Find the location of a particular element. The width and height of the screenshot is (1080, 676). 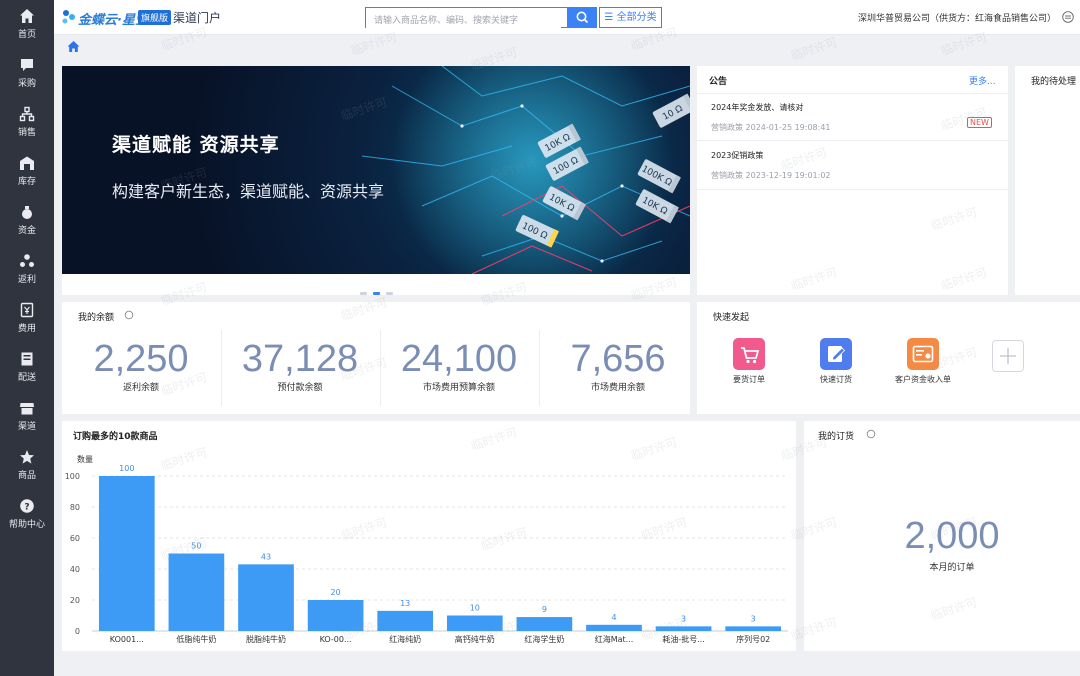

balance-value: 24,100 is located at coordinates (459, 359).